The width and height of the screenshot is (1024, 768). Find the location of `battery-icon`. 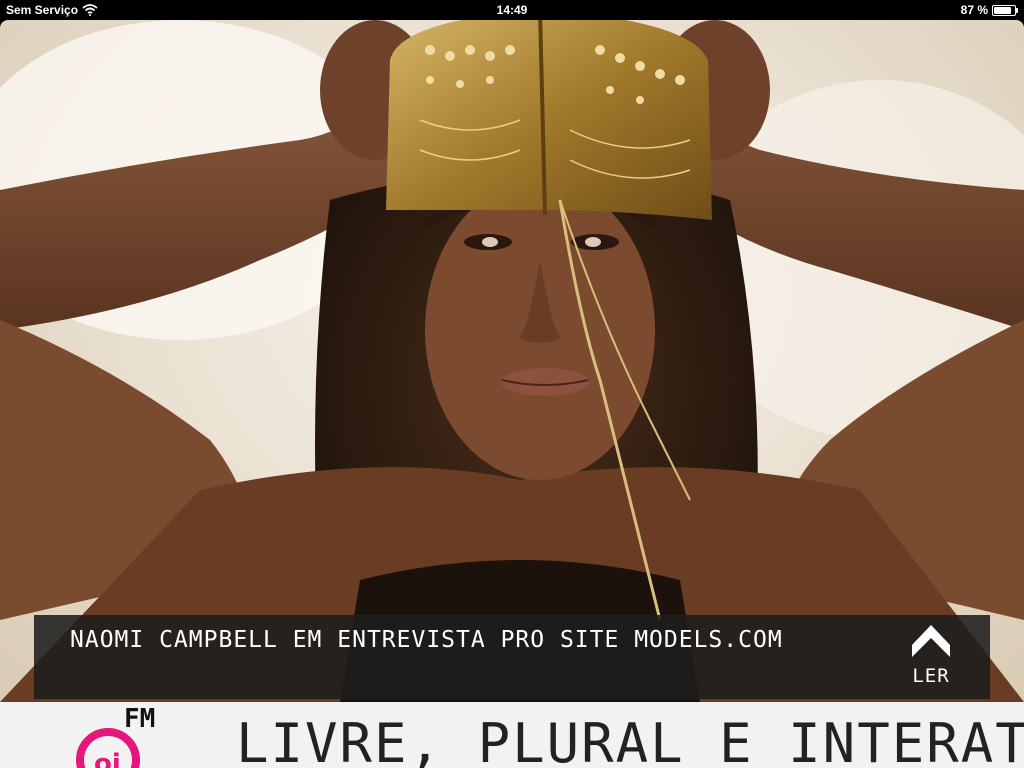

battery-icon is located at coordinates (1005, 10).